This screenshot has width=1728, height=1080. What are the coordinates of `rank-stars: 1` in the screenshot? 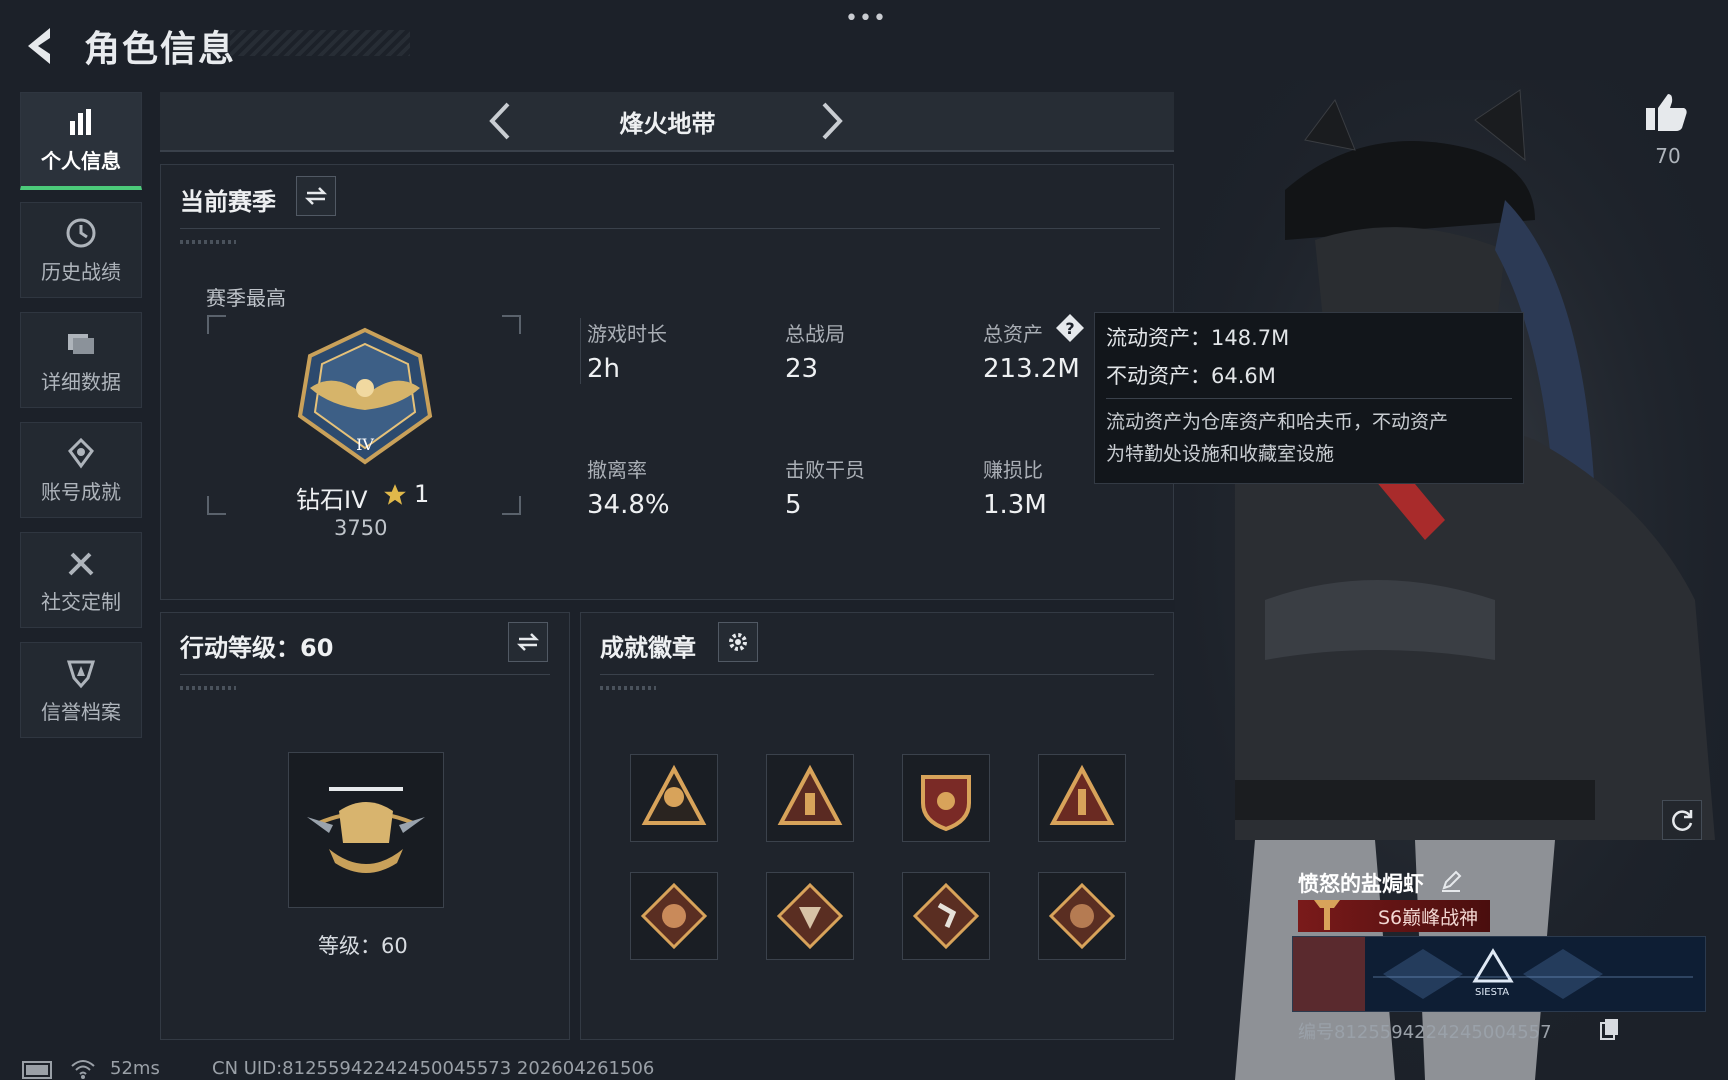 It's located at (422, 494).